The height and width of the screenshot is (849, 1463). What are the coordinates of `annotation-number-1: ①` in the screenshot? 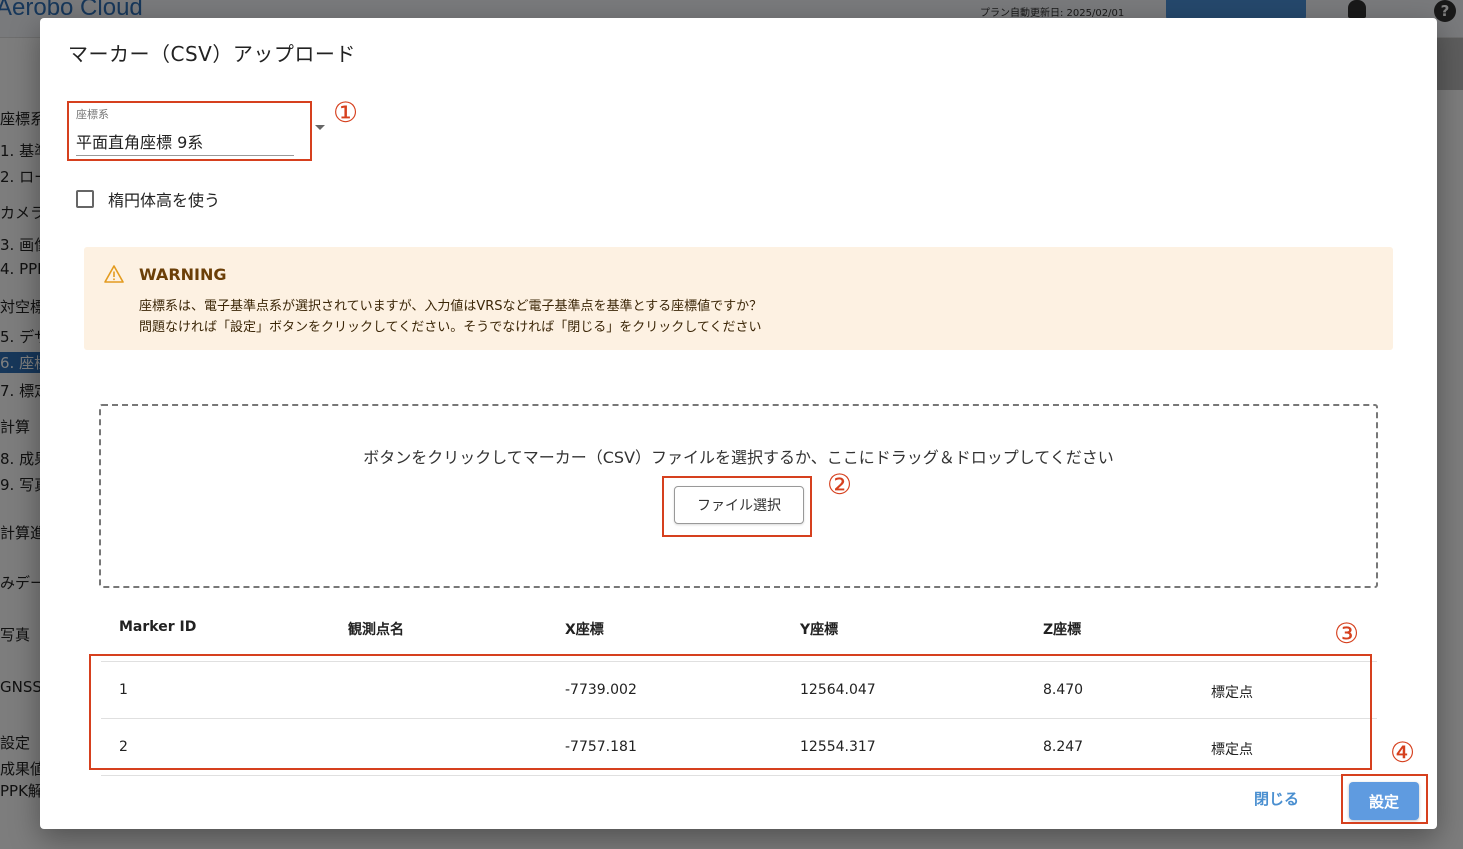 It's located at (346, 112).